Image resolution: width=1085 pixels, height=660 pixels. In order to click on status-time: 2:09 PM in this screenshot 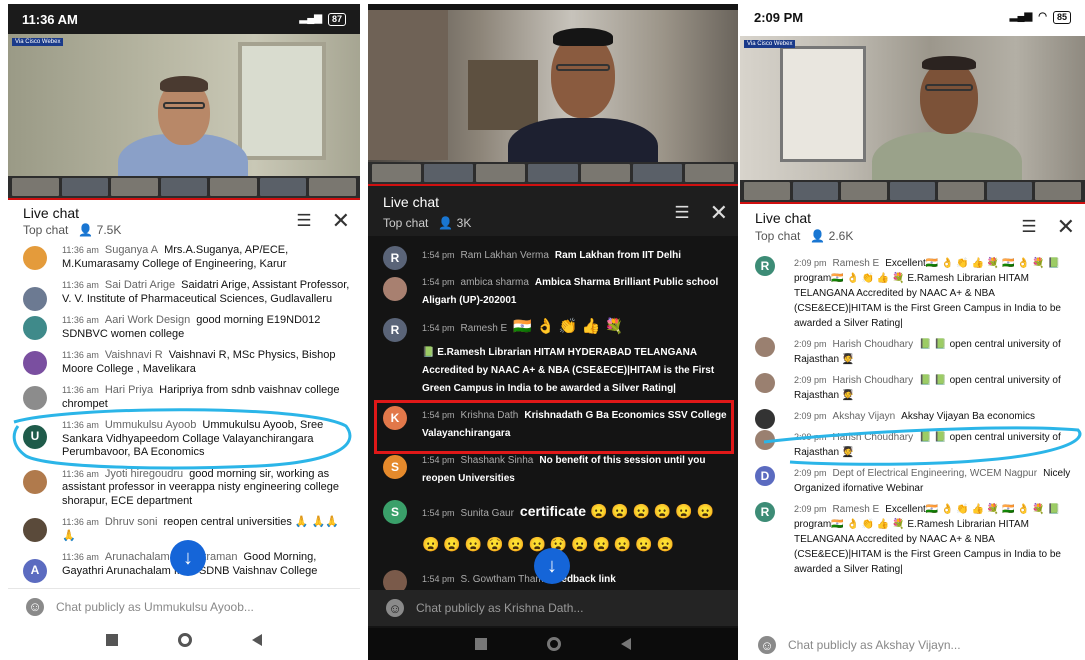, I will do `click(779, 17)`.